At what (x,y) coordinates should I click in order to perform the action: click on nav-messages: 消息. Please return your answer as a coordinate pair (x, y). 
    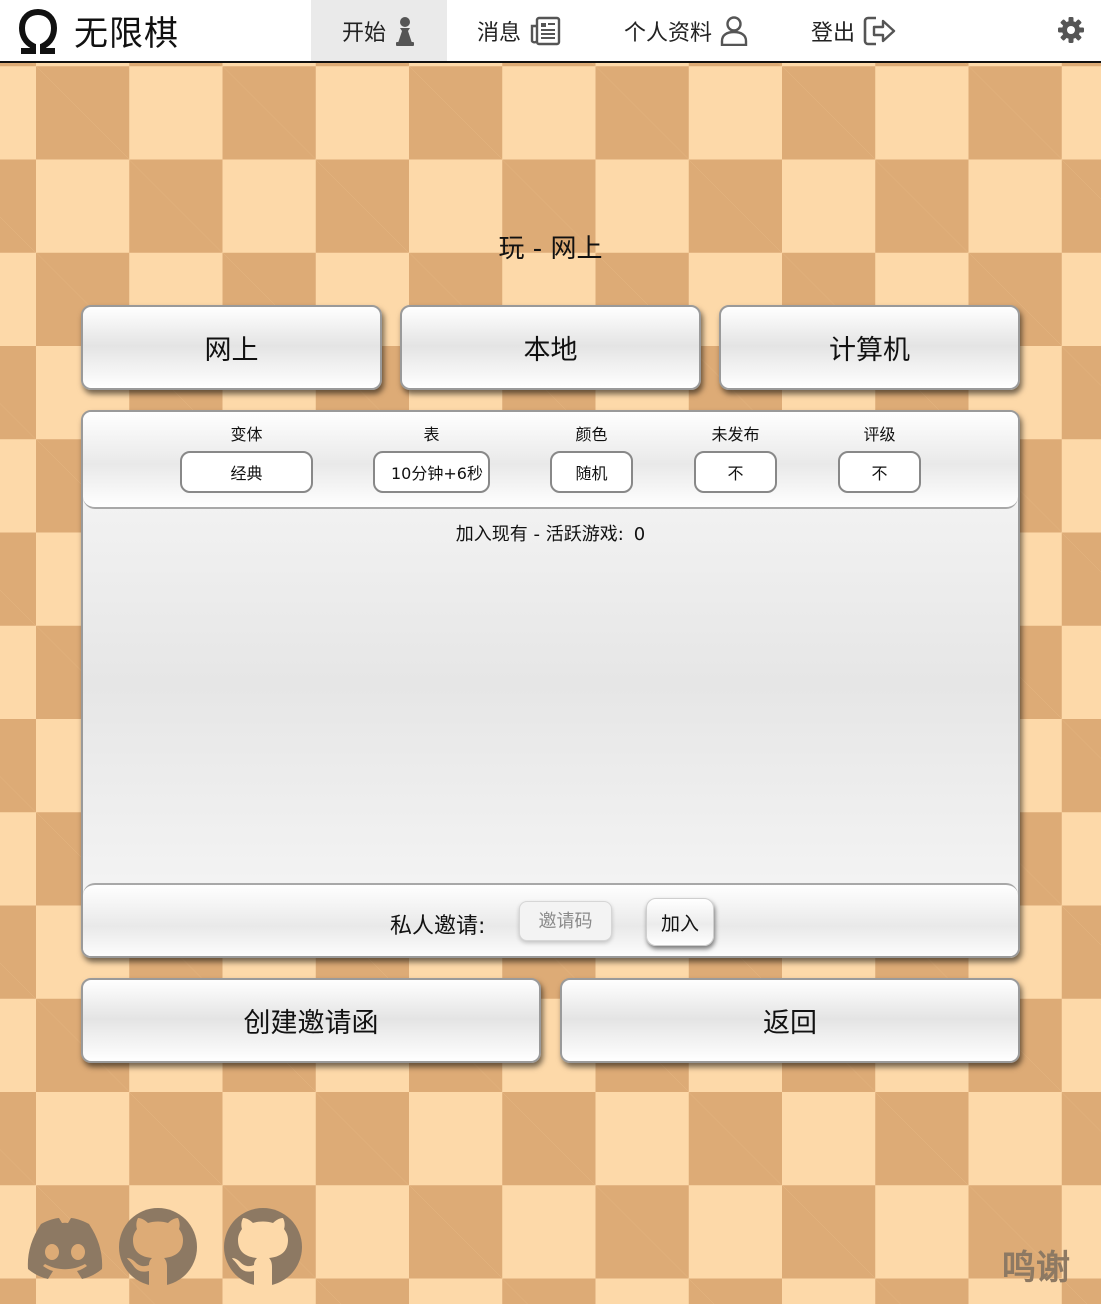
    Looking at the image, I should click on (519, 30).